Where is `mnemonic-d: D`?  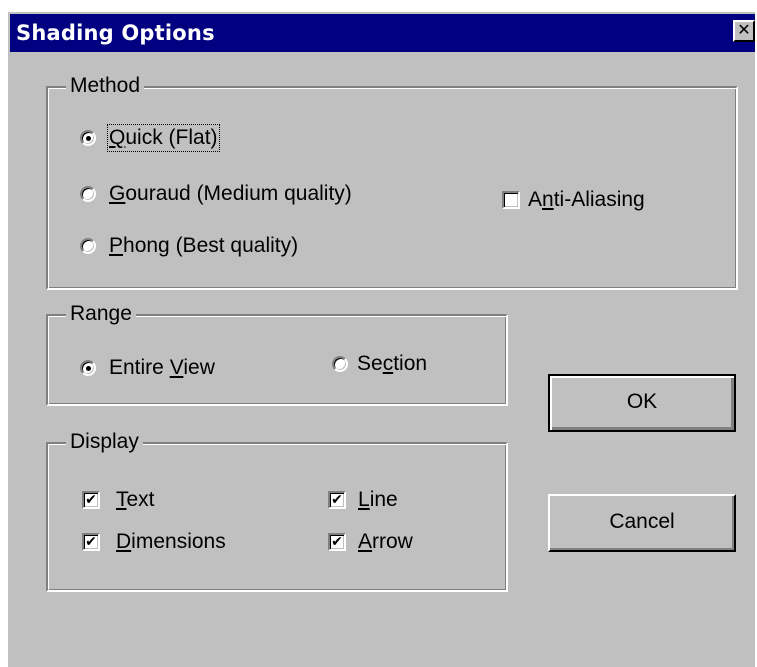
mnemonic-d: D is located at coordinates (124, 541).